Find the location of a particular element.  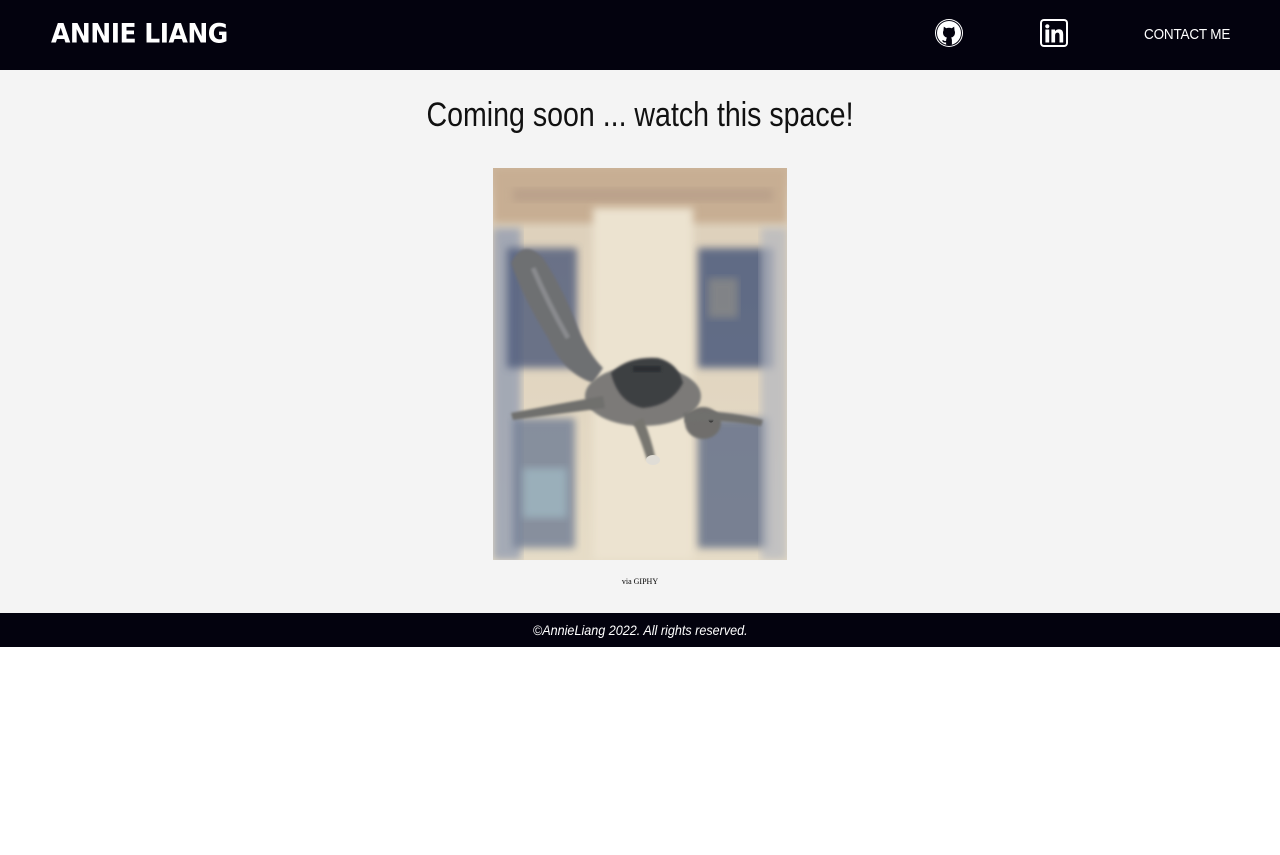

site-footer: ©AnnieLiang 2022. All rights reserved. is located at coordinates (640, 630).